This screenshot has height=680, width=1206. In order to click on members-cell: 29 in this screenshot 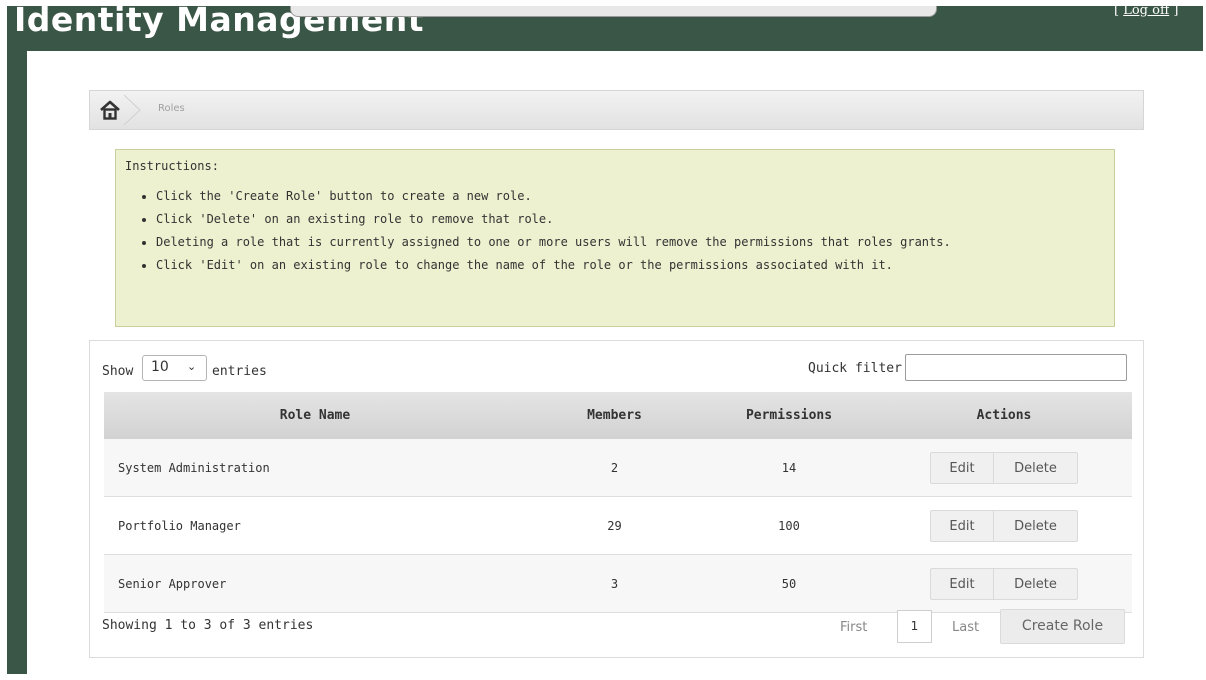, I will do `click(614, 525)`.